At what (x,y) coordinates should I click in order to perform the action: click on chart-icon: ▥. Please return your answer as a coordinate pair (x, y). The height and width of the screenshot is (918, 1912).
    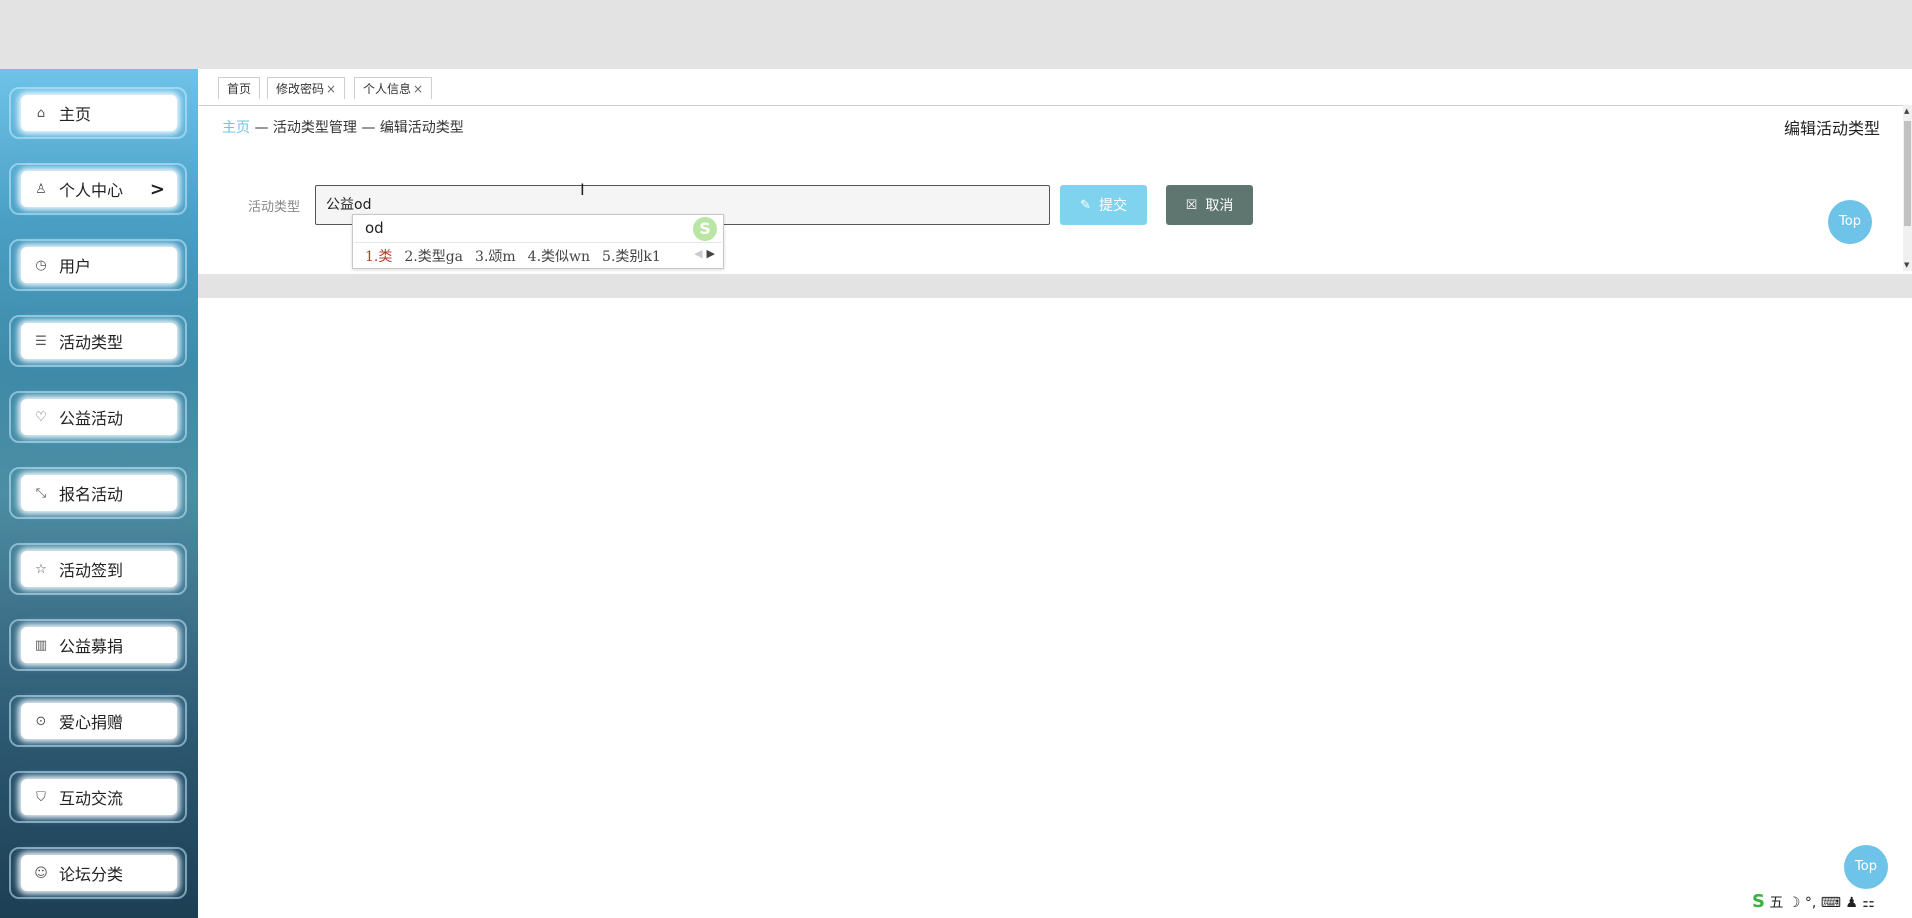
    Looking at the image, I should click on (41, 645).